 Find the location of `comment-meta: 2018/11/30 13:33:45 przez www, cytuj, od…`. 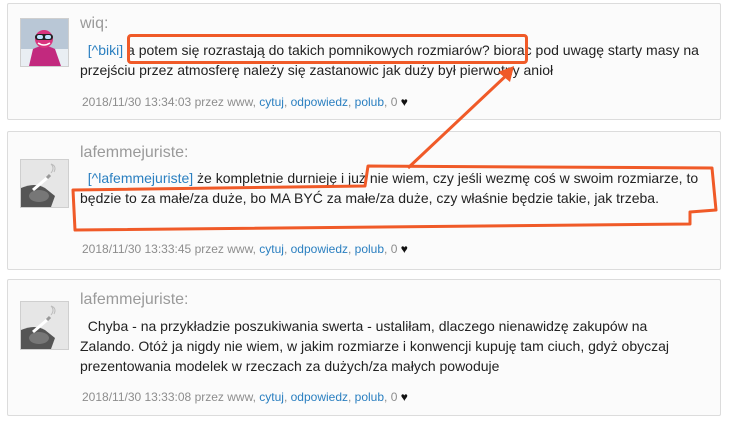

comment-meta: 2018/11/30 13:33:45 przez www, cytuj, od… is located at coordinates (245, 249).